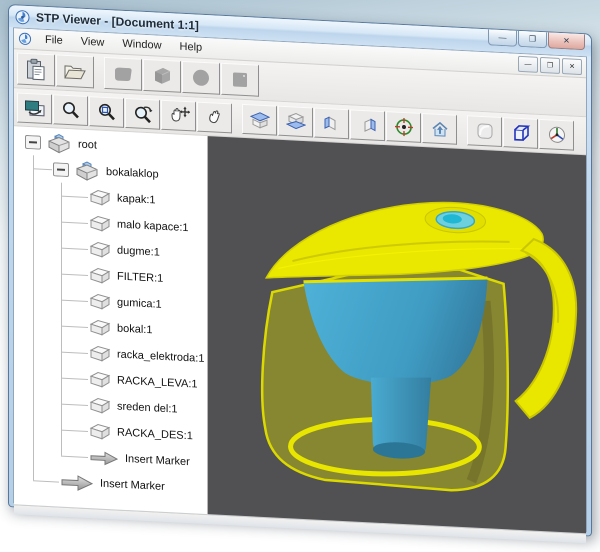 Image resolution: width=600 pixels, height=552 pixels. I want to click on solid-cube-icon, so click(163, 75).